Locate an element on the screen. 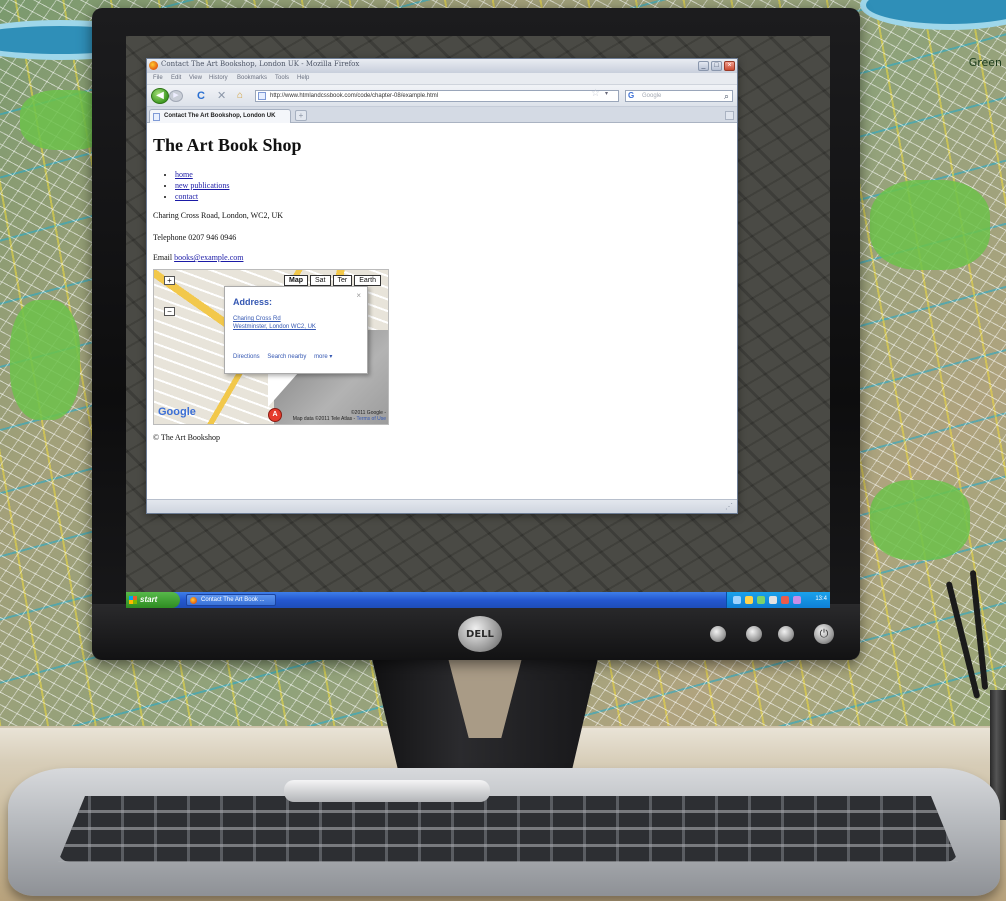 This screenshot has height=901, width=1006. nav-item-new-publications: new publications is located at coordinates (202, 185).